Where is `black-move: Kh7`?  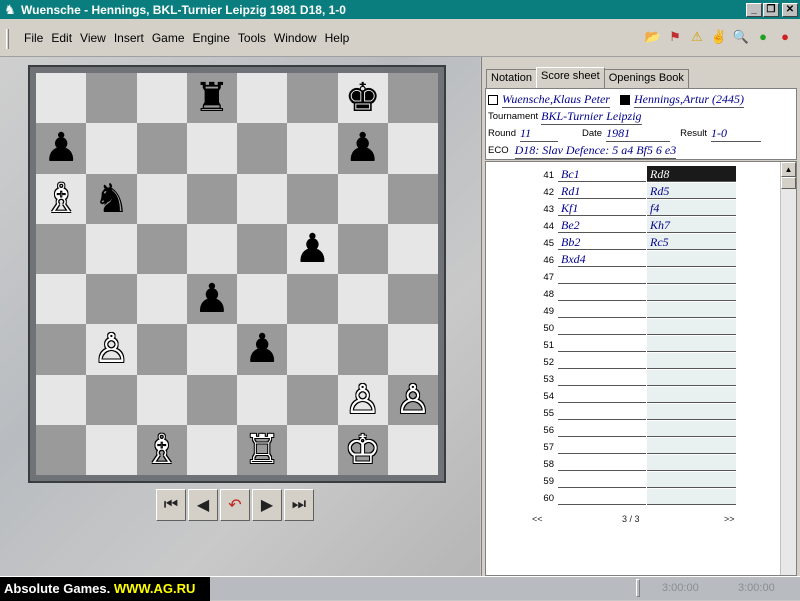
black-move: Kh7 is located at coordinates (691, 225).